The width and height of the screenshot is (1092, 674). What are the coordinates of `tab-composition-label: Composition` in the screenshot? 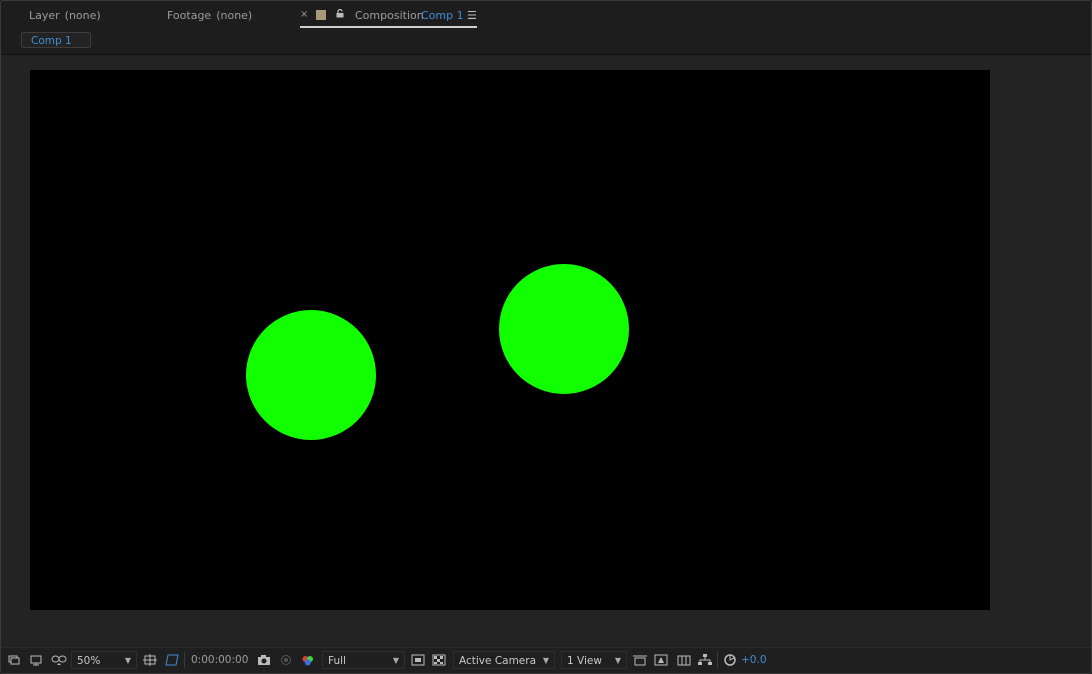 It's located at (389, 15).